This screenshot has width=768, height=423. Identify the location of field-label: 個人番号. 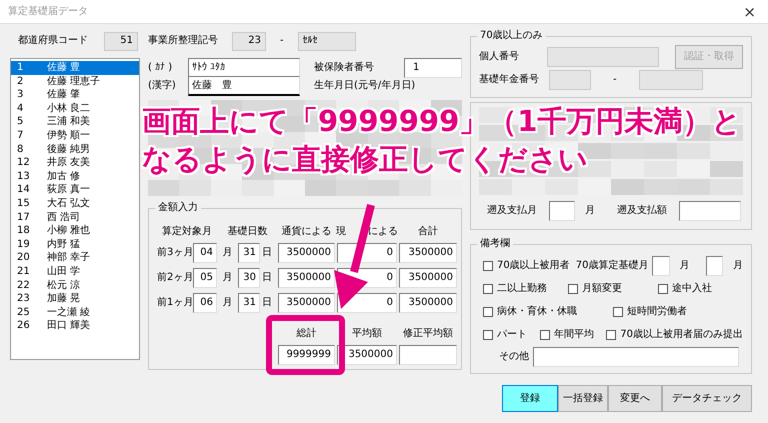
(499, 57).